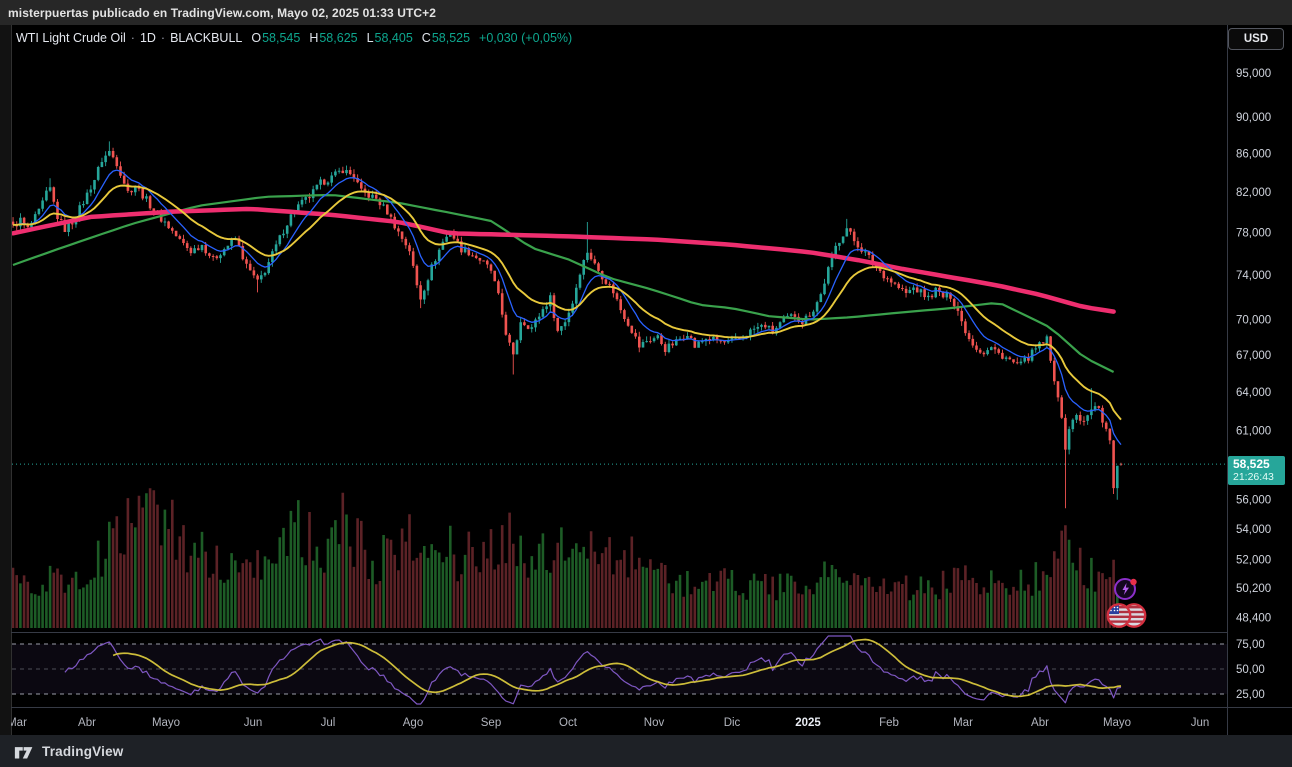 Image resolution: width=1292 pixels, height=767 pixels. I want to click on us-flag-events-icon, so click(1127, 615).